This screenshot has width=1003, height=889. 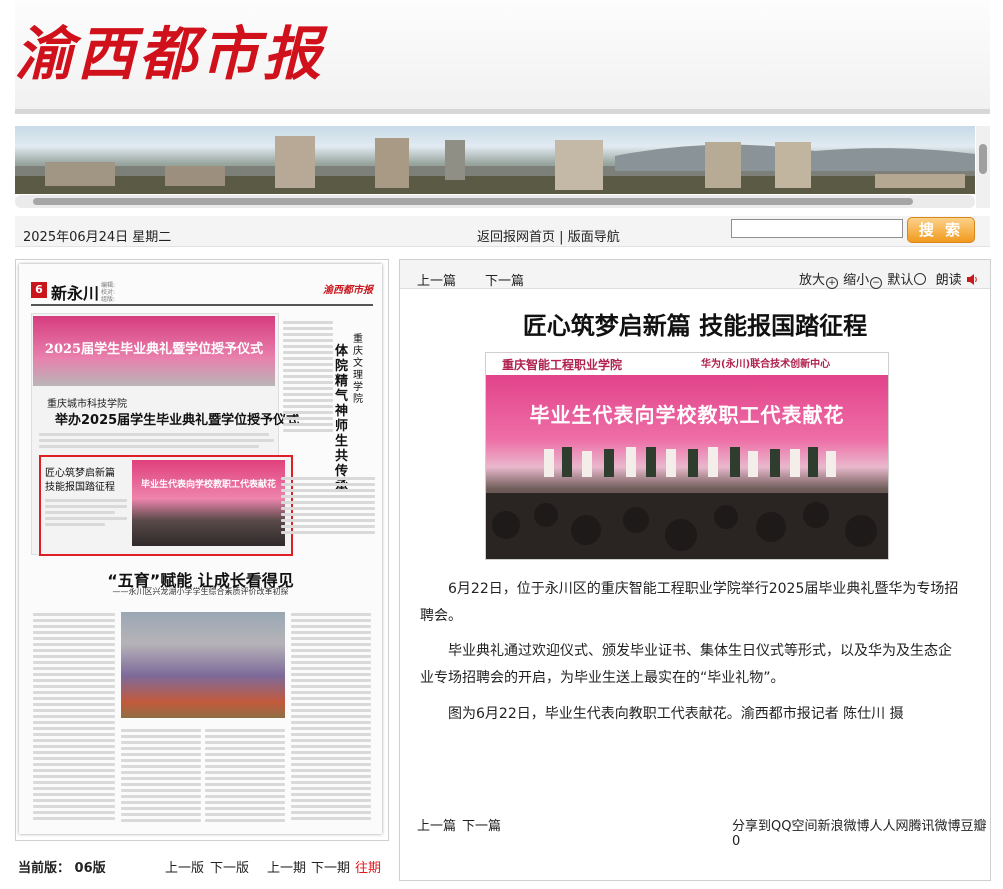 What do you see at coordinates (502, 111) in the screenshot?
I see `header-divider` at bounding box center [502, 111].